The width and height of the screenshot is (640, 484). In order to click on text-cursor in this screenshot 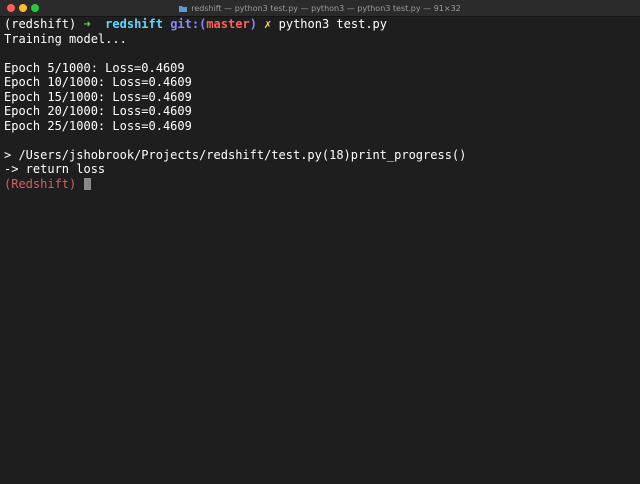, I will do `click(88, 183)`.